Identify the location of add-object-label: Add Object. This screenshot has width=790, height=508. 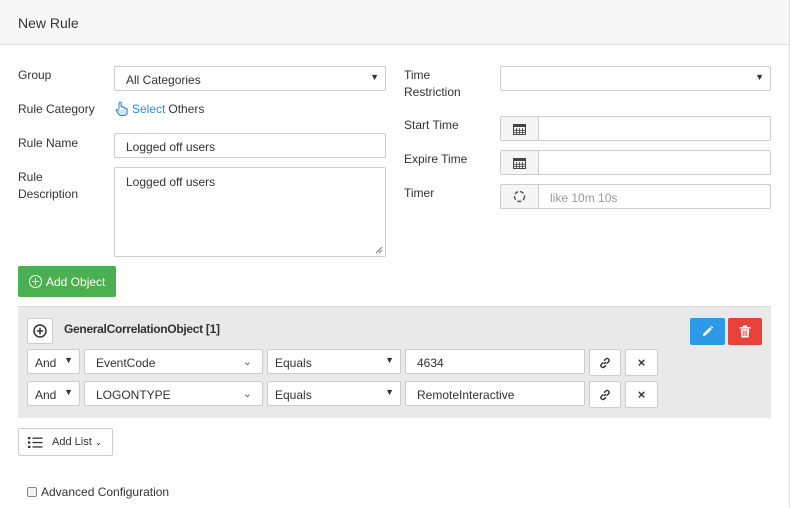
(76, 281).